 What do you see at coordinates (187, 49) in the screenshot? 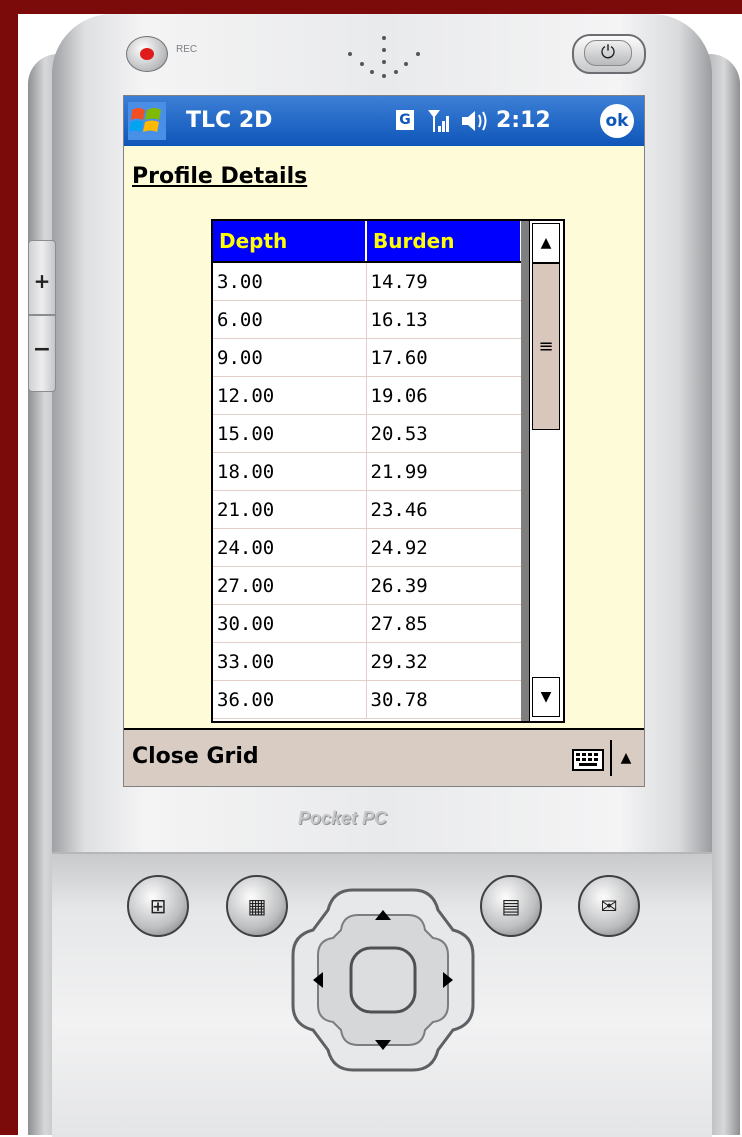
I see `record-label: REC` at bounding box center [187, 49].